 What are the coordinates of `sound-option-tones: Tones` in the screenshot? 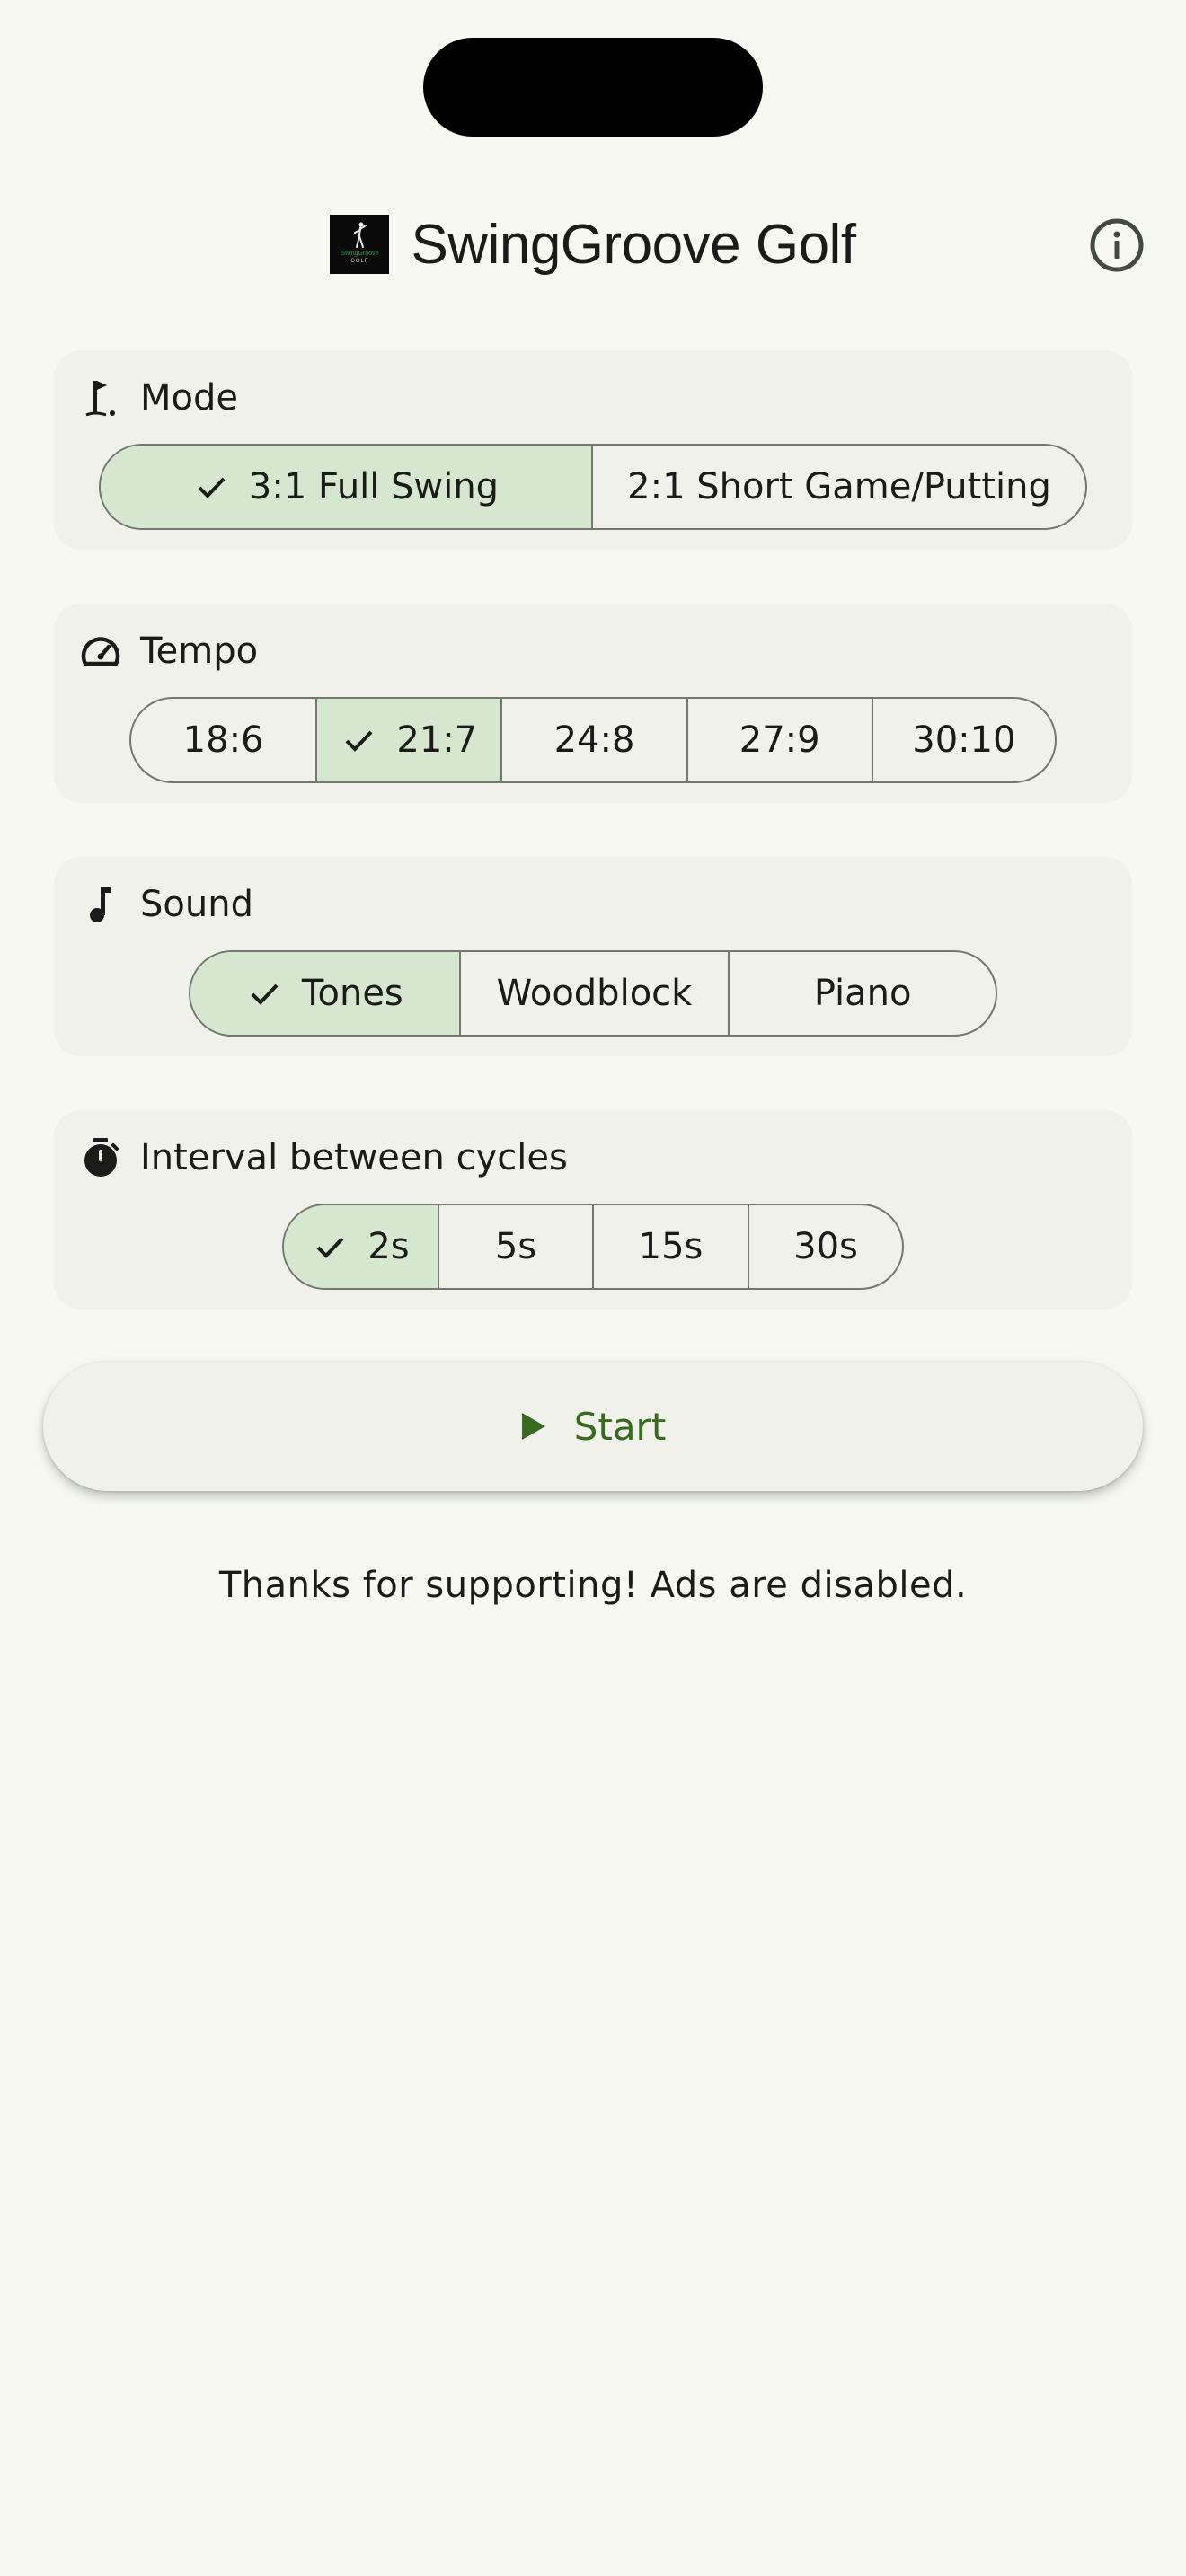 It's located at (324, 993).